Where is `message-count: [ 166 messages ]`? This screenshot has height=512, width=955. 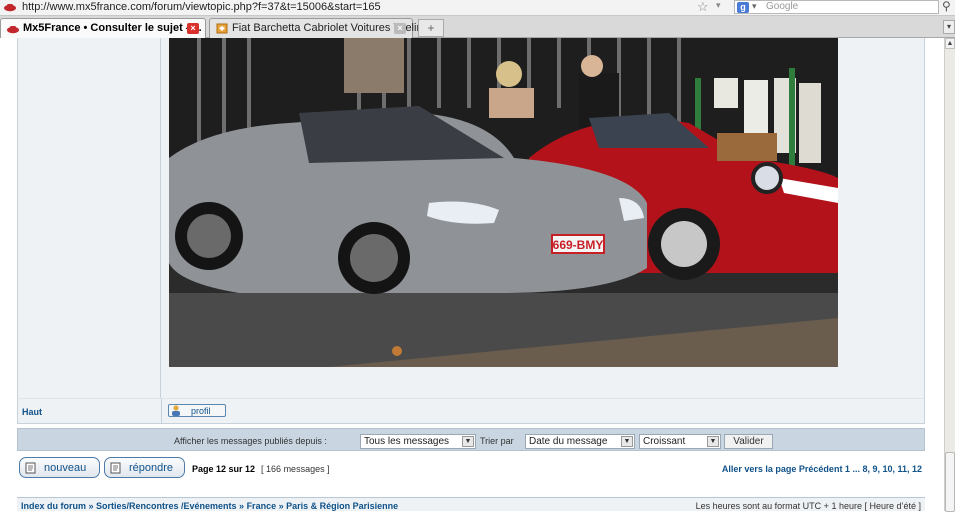 message-count: [ 166 messages ] is located at coordinates (295, 469).